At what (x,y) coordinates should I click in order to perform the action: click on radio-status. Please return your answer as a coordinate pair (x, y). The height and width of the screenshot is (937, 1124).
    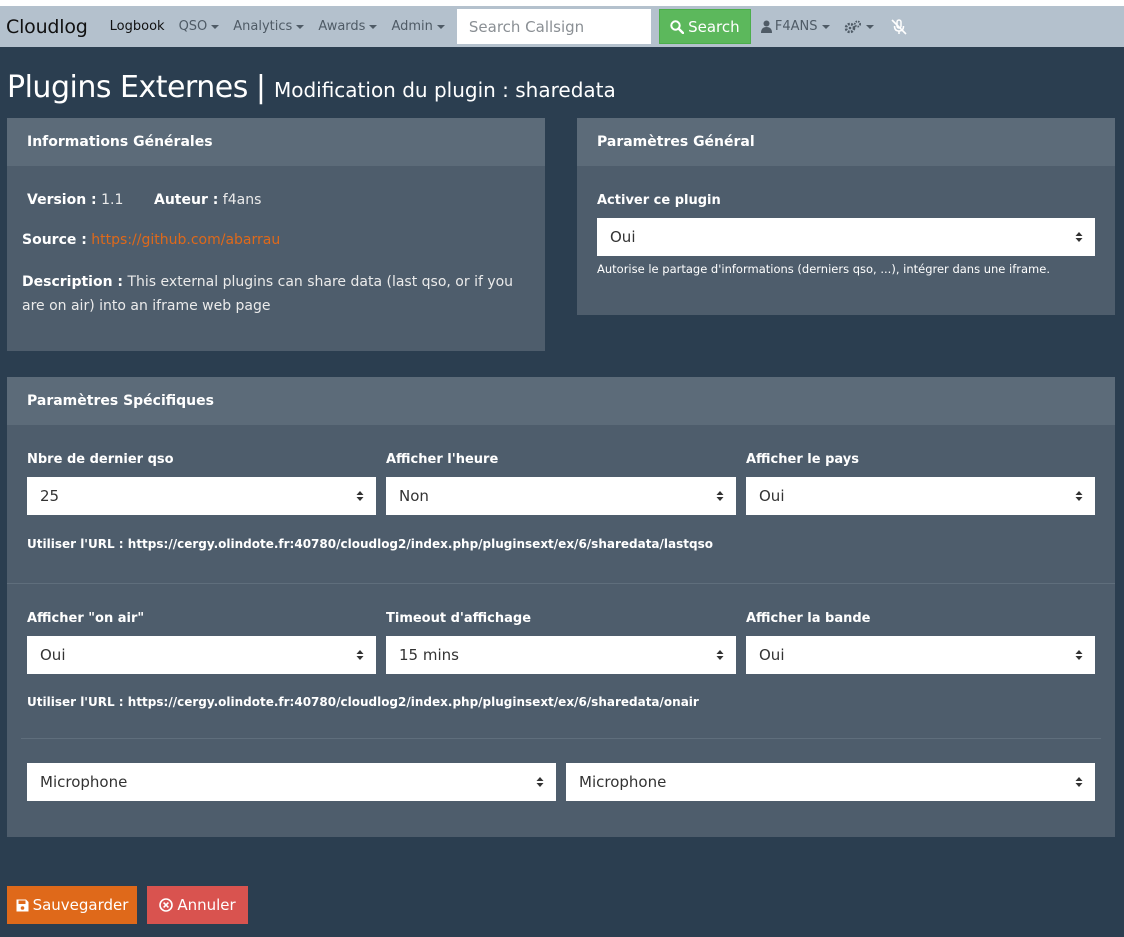
    Looking at the image, I should click on (899, 26).